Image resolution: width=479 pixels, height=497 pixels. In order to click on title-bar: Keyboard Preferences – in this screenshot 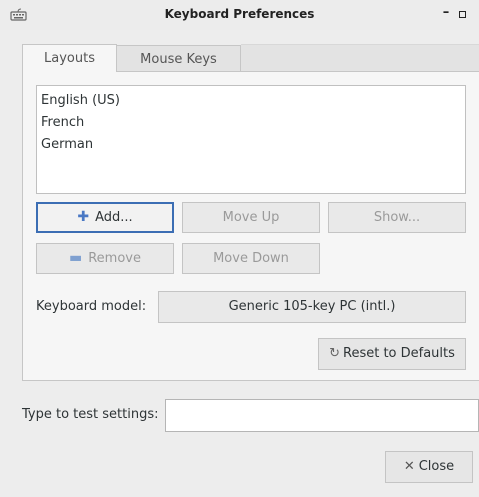, I will do `click(239, 15)`.